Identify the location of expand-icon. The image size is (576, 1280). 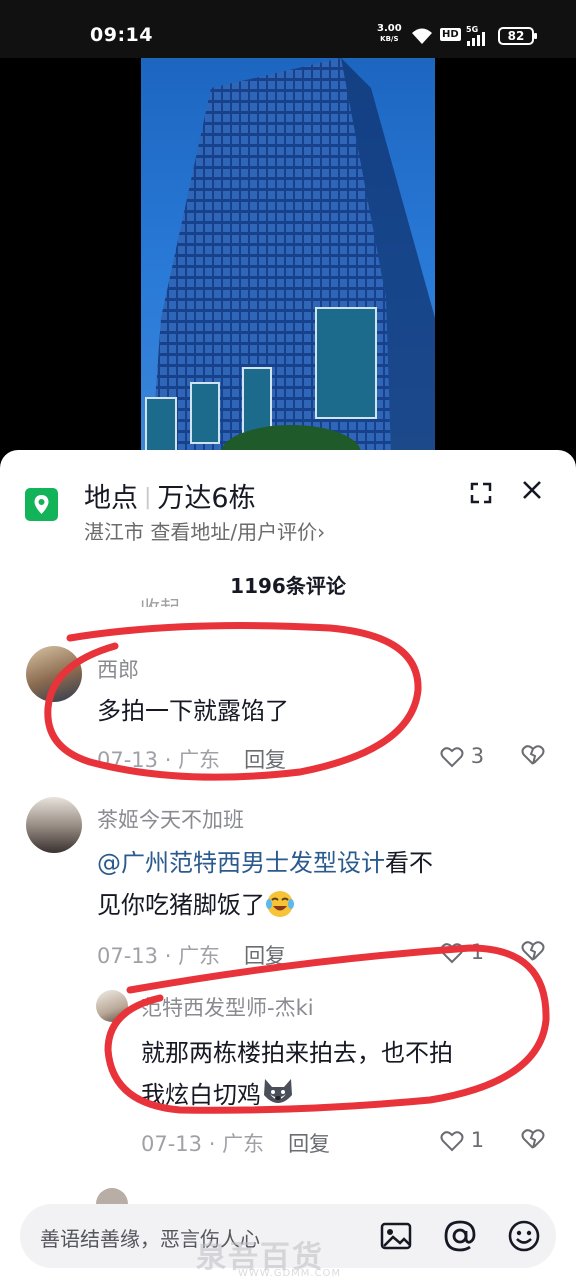
(481, 493).